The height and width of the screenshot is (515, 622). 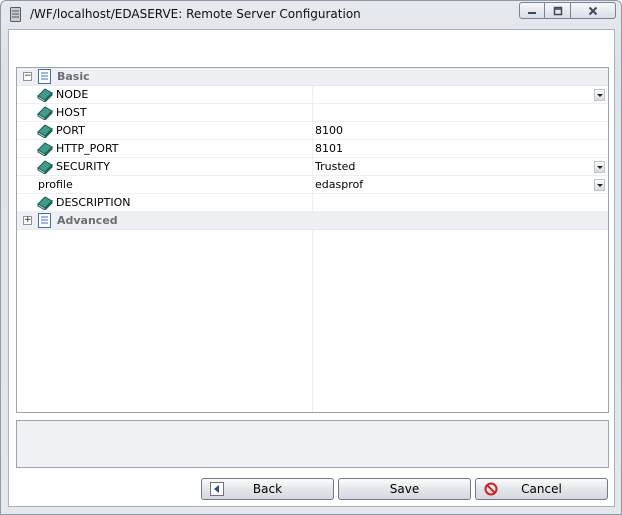 I want to click on minimize-icon, so click(x=532, y=12).